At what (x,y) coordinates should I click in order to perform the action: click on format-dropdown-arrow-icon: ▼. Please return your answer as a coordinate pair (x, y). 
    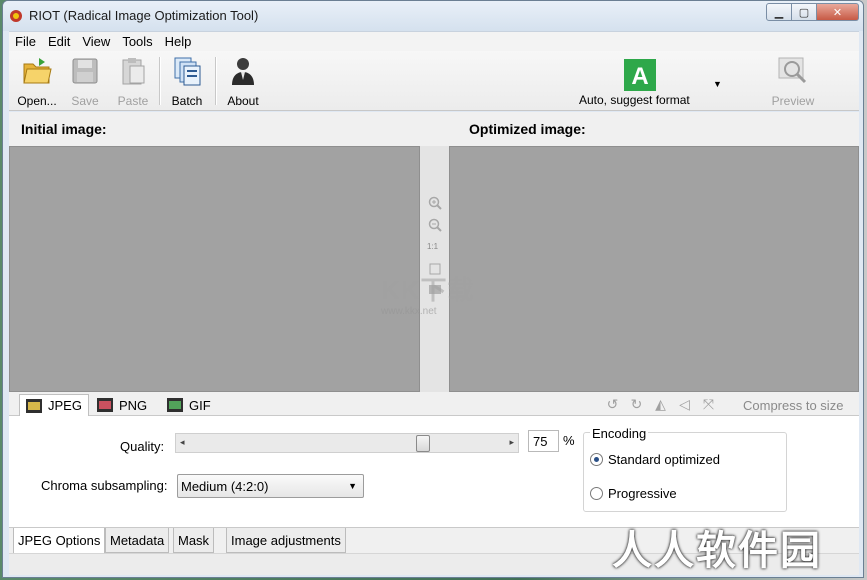
    Looking at the image, I should click on (717, 84).